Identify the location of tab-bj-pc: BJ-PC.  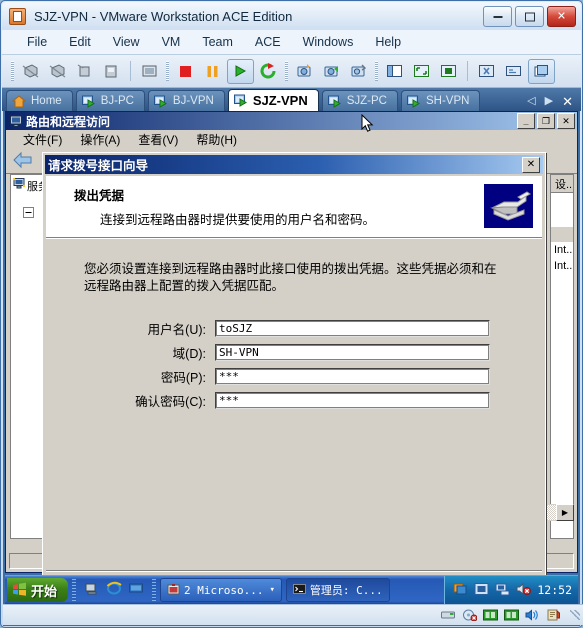
(110, 100).